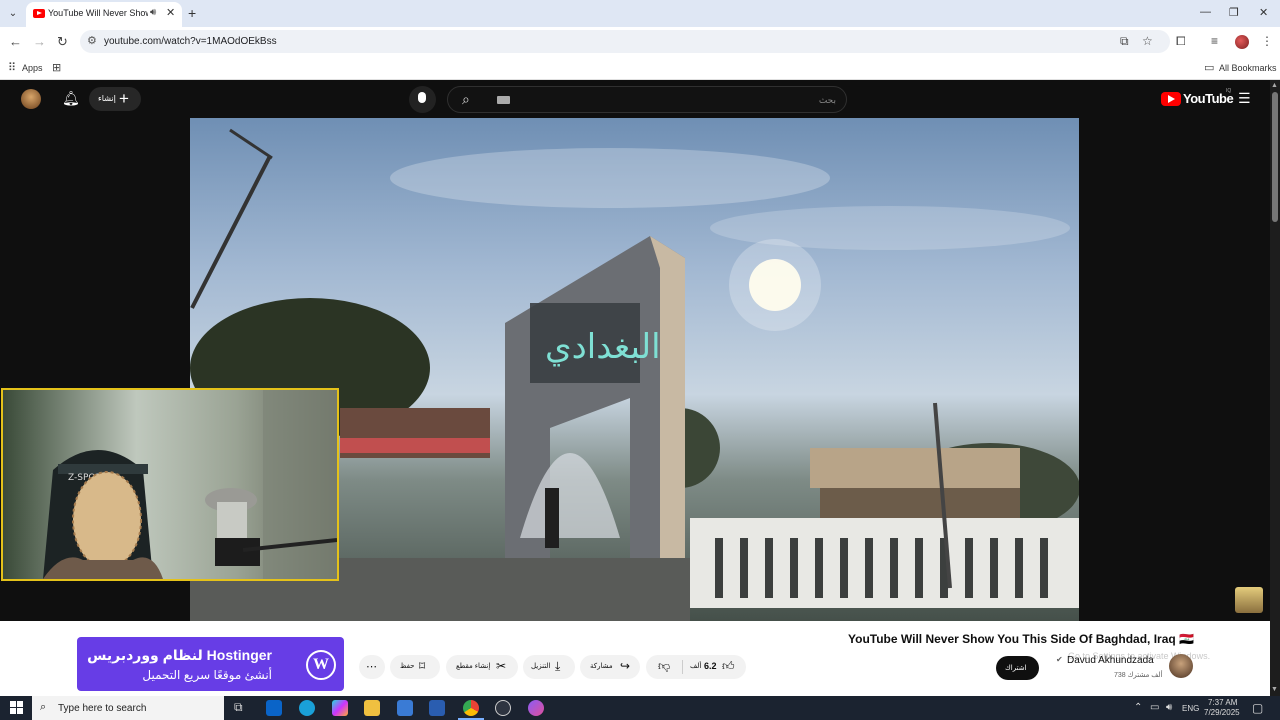 This screenshot has width=1280, height=720. I want to click on network-icon: ▭, so click(1154, 707).